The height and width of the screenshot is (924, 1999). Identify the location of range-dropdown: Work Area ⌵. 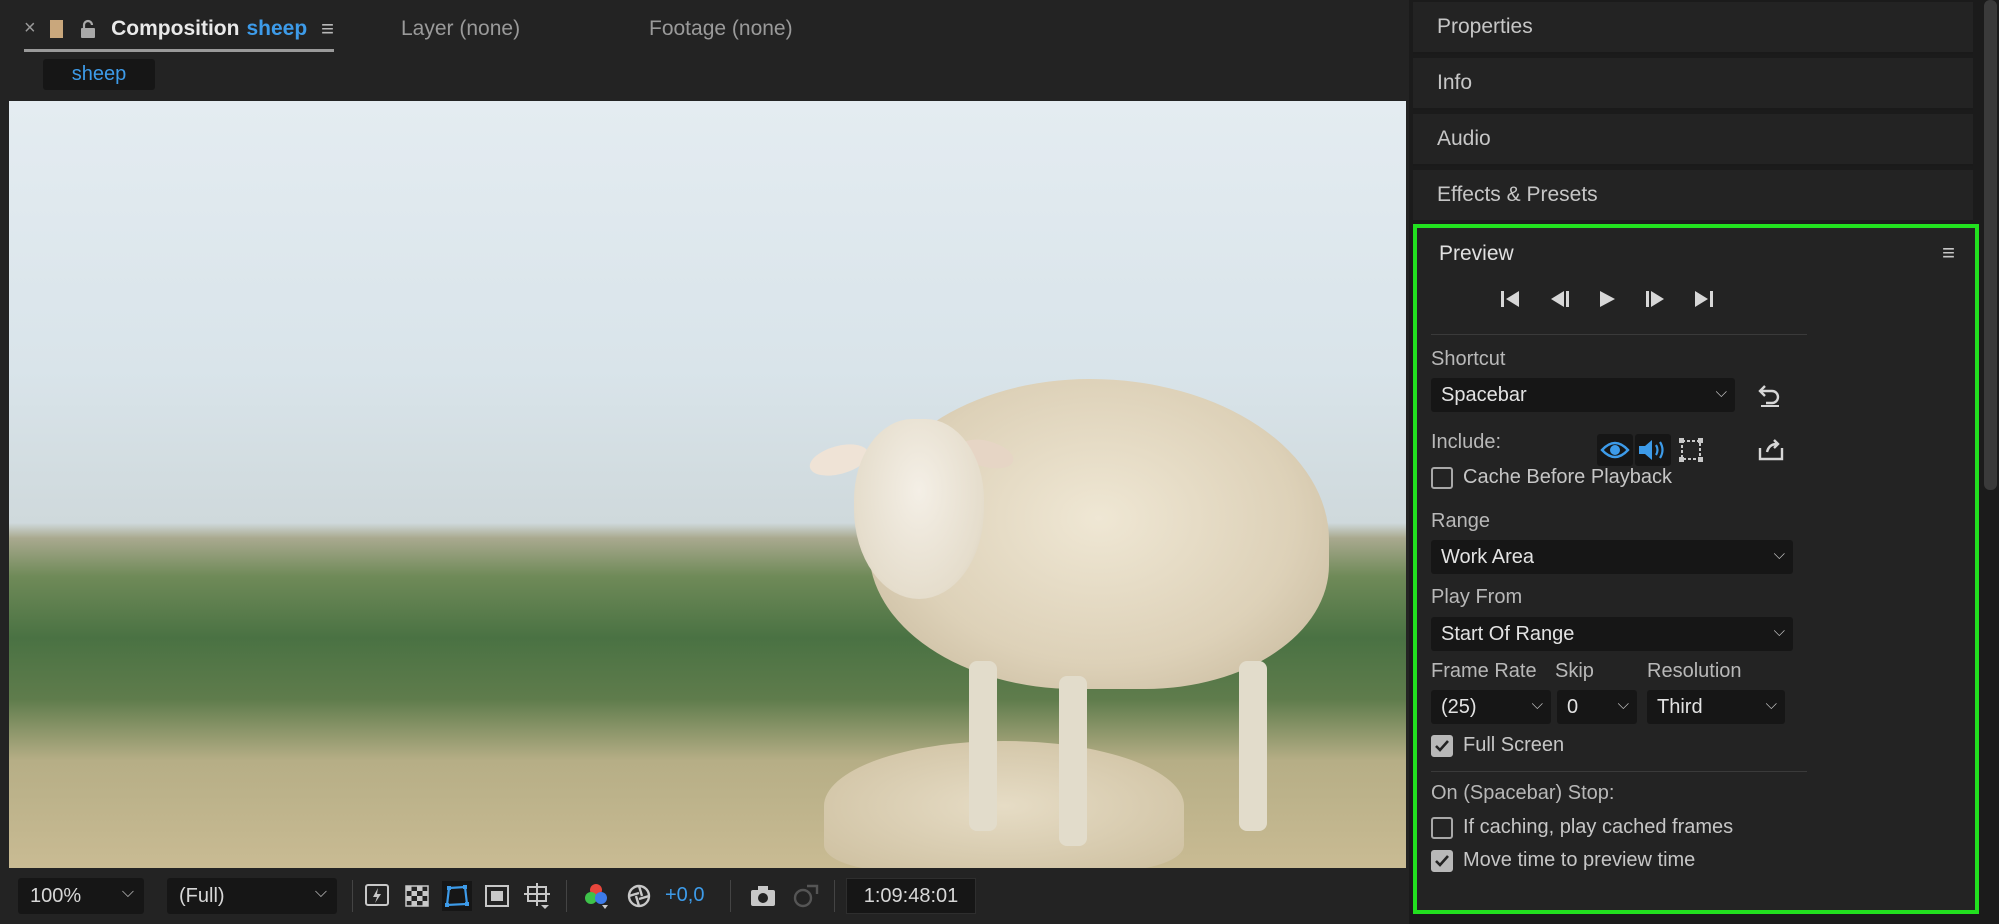
(1612, 557).